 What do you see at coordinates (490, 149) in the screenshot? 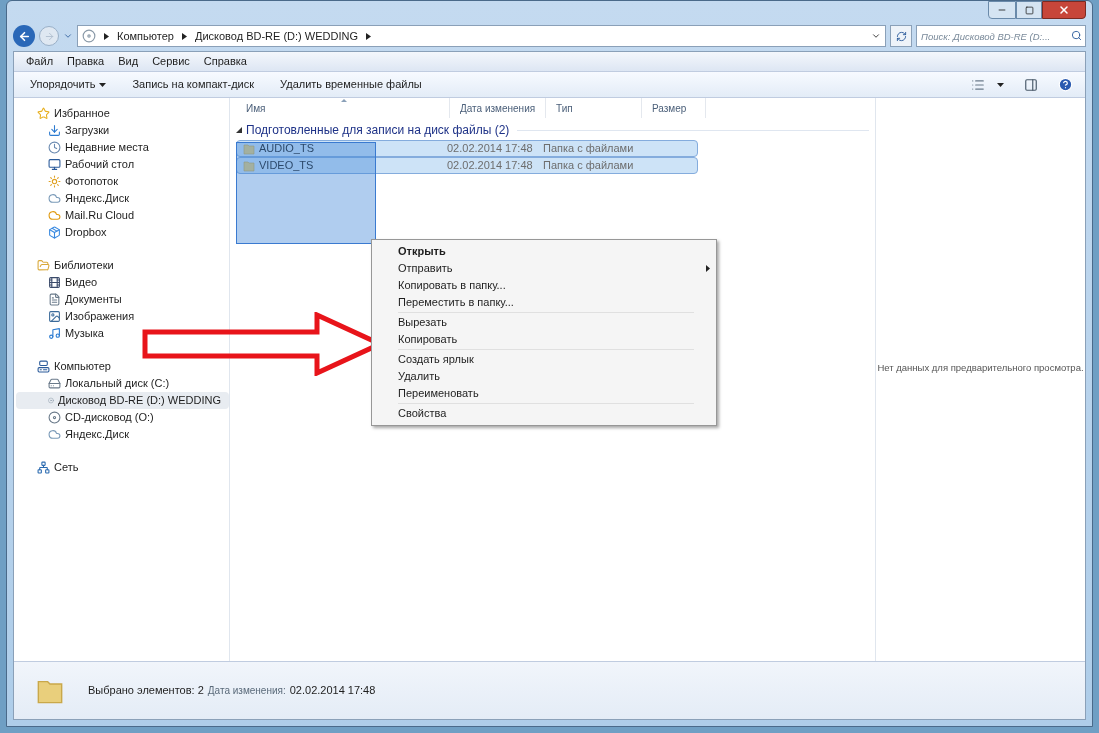
I see `date-cell-text: 02.02.2014 17:48` at bounding box center [490, 149].